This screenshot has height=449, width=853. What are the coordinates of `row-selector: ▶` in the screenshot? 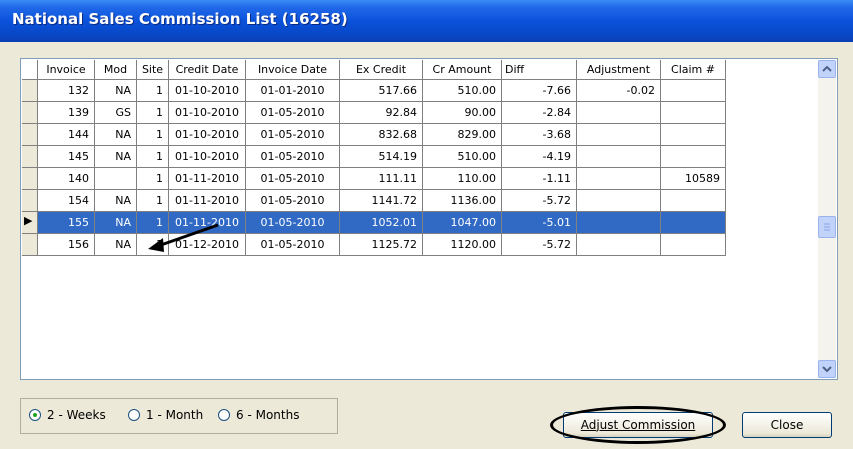 It's located at (30, 223).